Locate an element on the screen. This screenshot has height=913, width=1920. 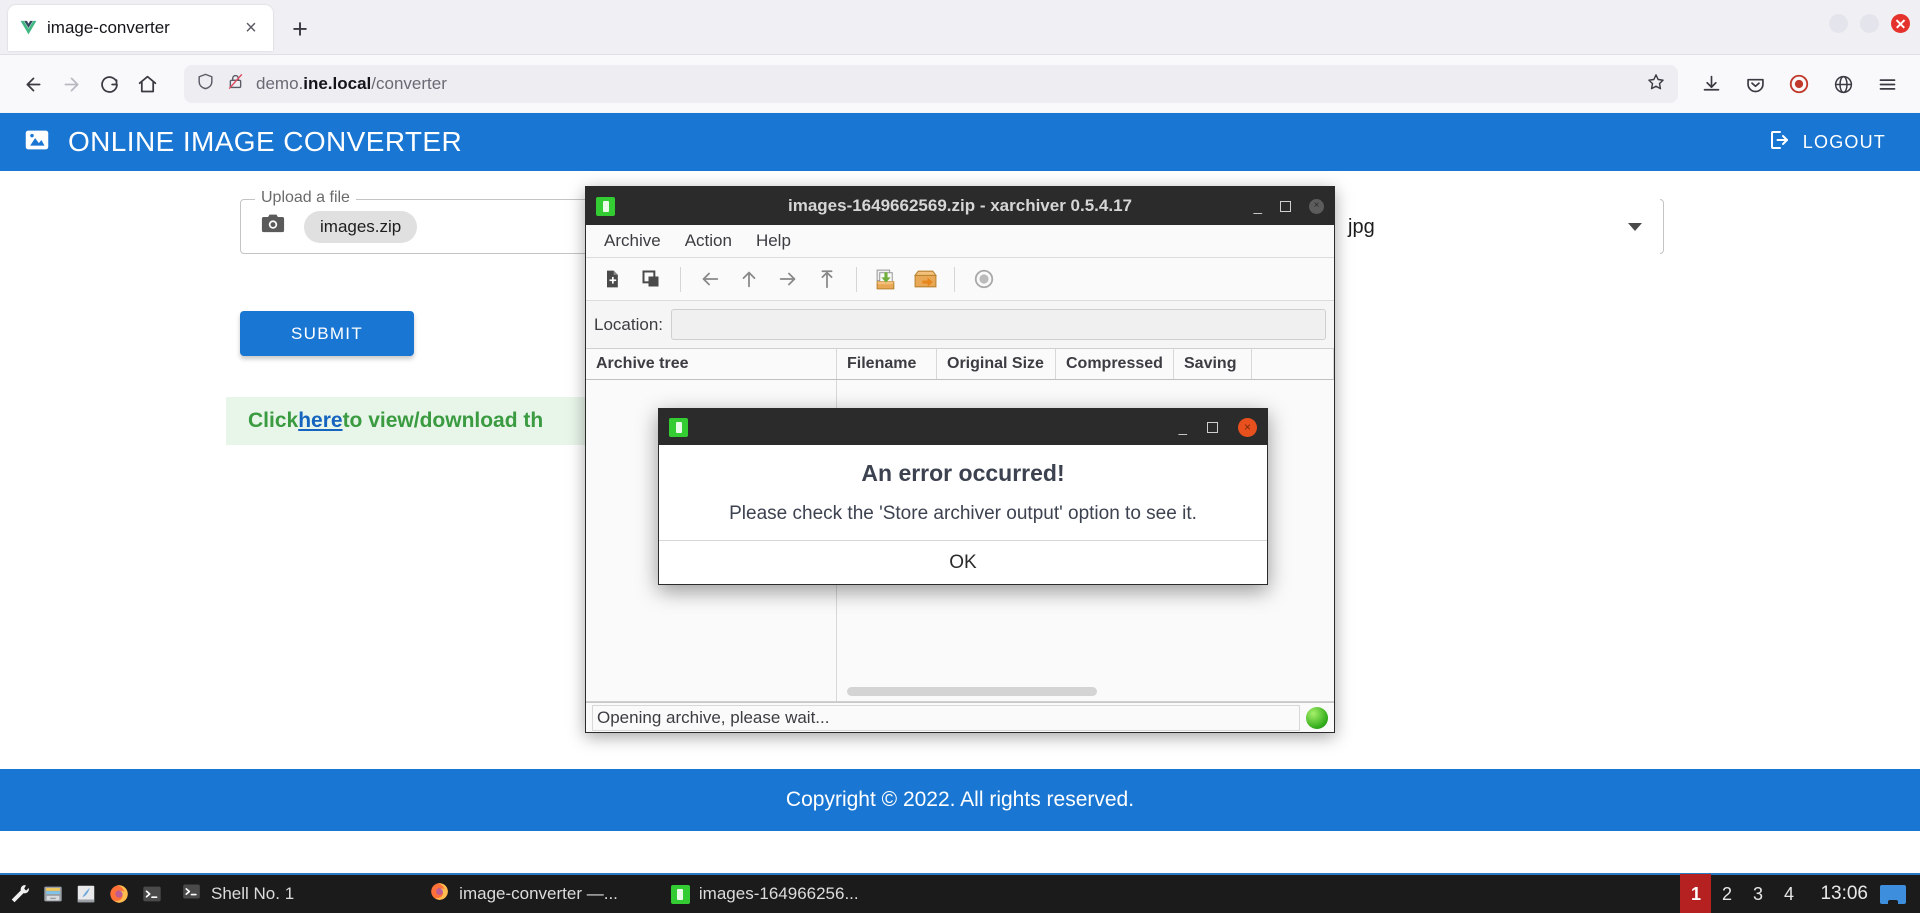
logout-icon is located at coordinates (1779, 142).